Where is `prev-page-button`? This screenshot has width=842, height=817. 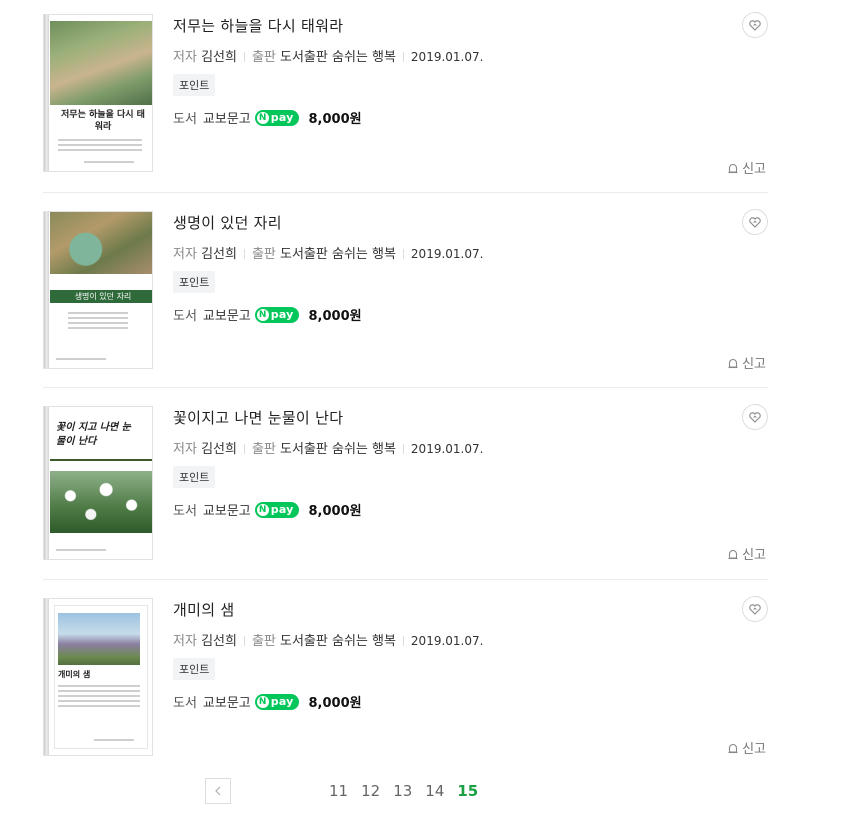 prev-page-button is located at coordinates (218, 791).